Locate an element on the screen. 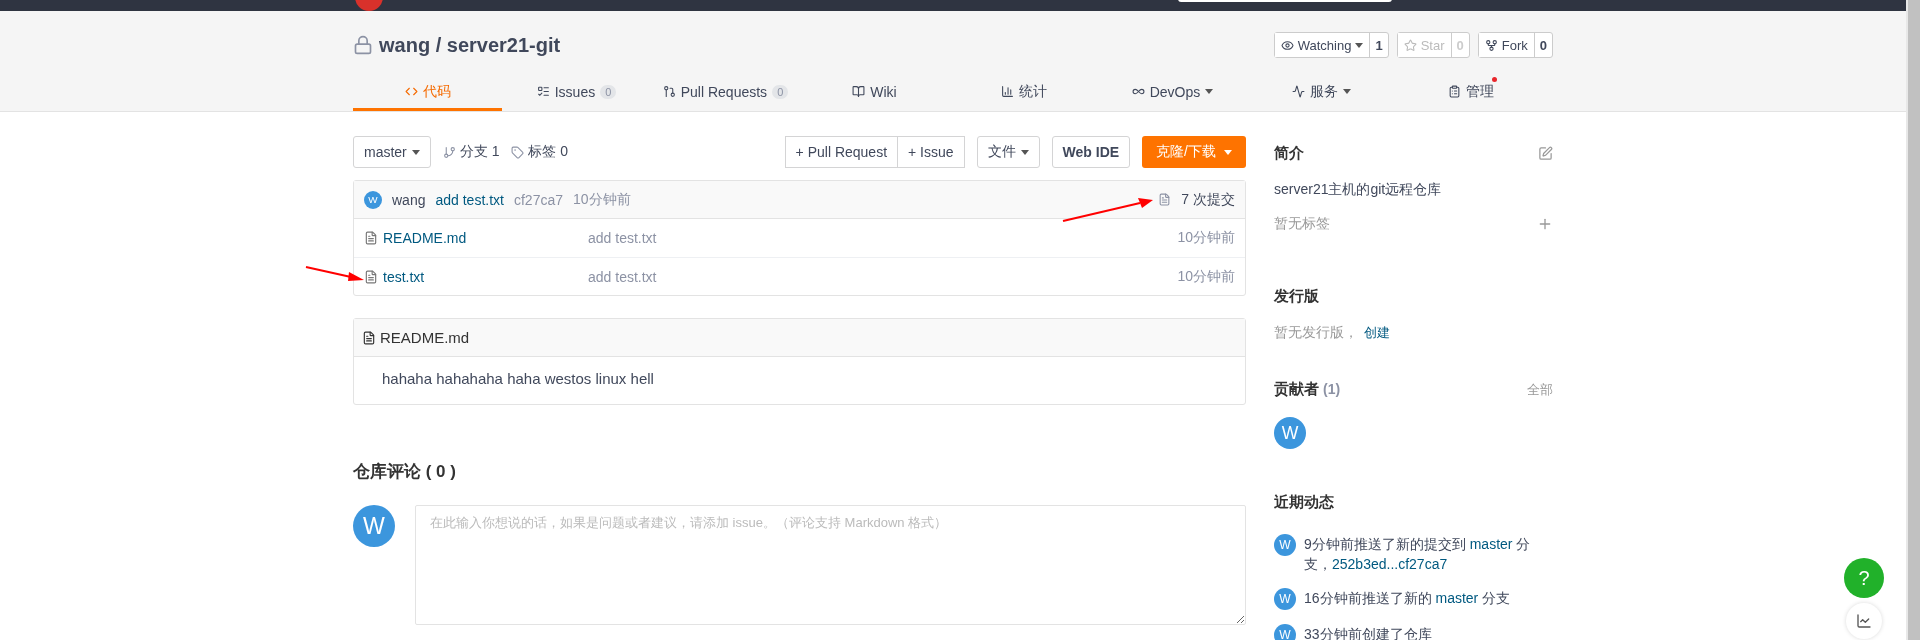 The height and width of the screenshot is (640, 1920). fork-button: Fork is located at coordinates (1506, 45).